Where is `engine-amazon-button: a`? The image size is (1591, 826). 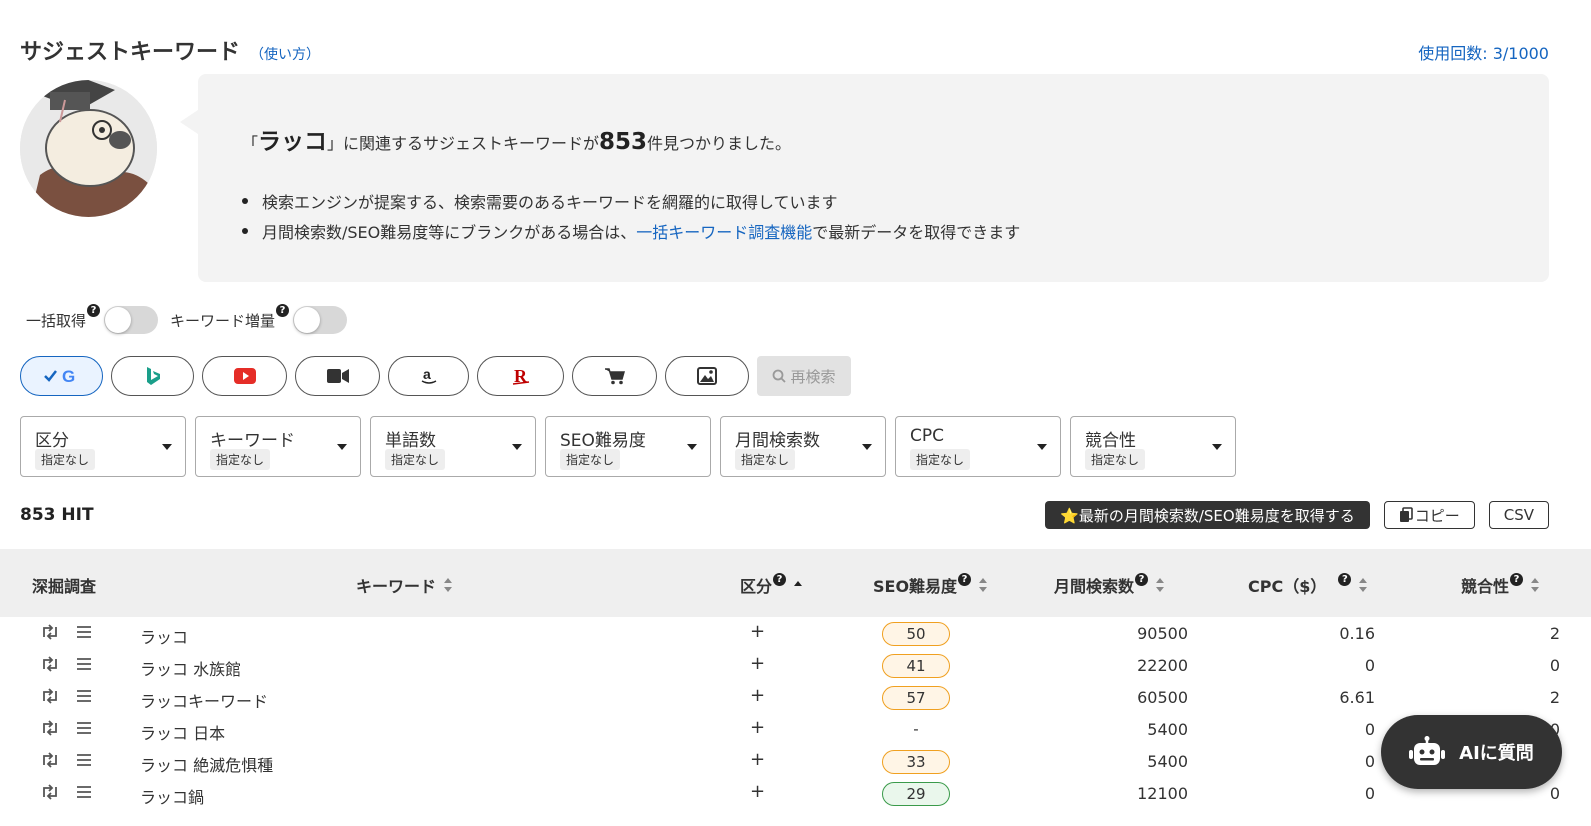 engine-amazon-button: a is located at coordinates (428, 376).